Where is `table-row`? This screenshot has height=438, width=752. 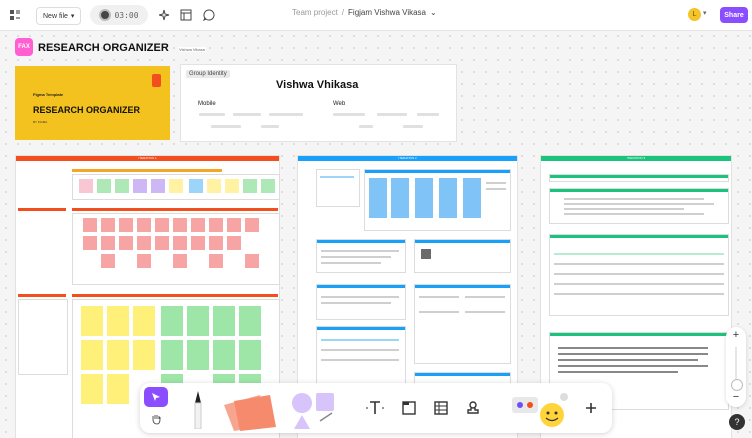
table-row is located at coordinates (639, 284).